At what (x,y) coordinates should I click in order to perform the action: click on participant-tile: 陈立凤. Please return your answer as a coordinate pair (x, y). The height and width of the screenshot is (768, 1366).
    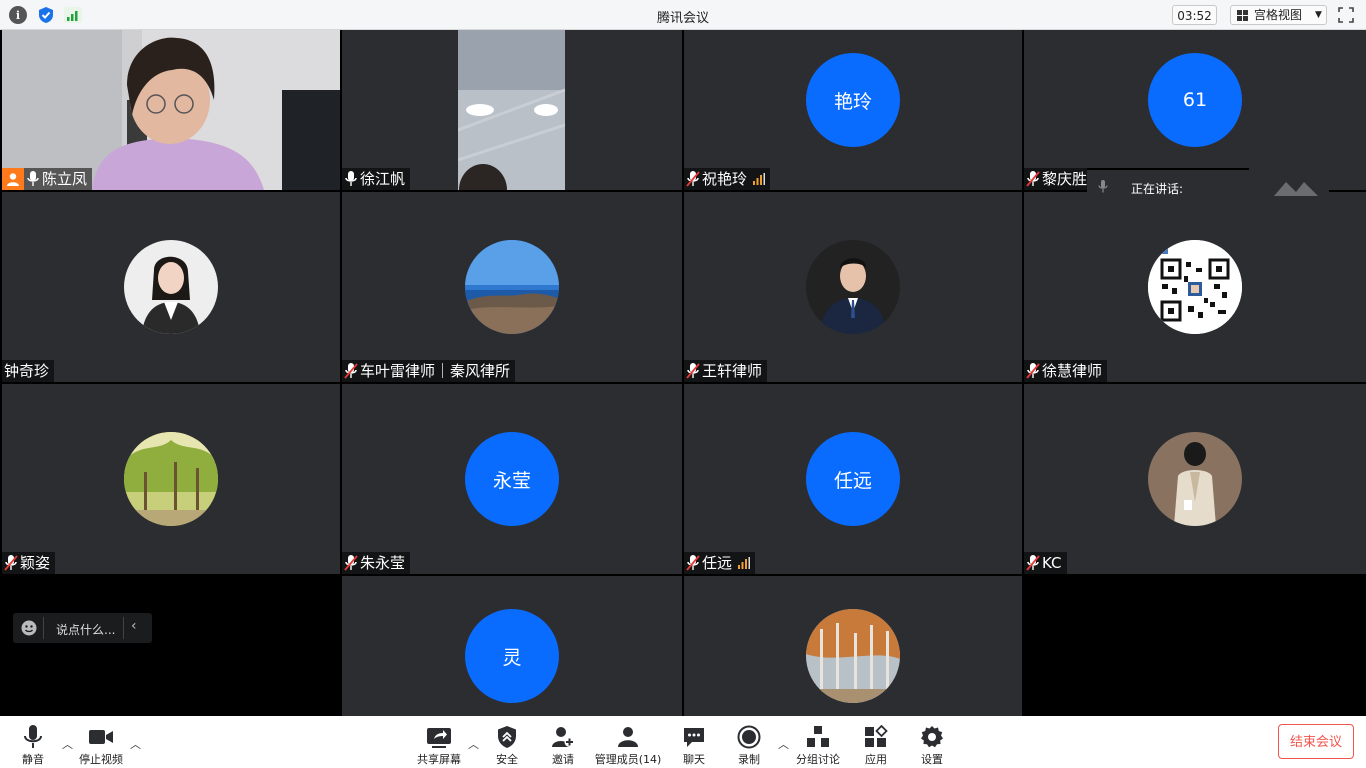
    Looking at the image, I should click on (171, 110).